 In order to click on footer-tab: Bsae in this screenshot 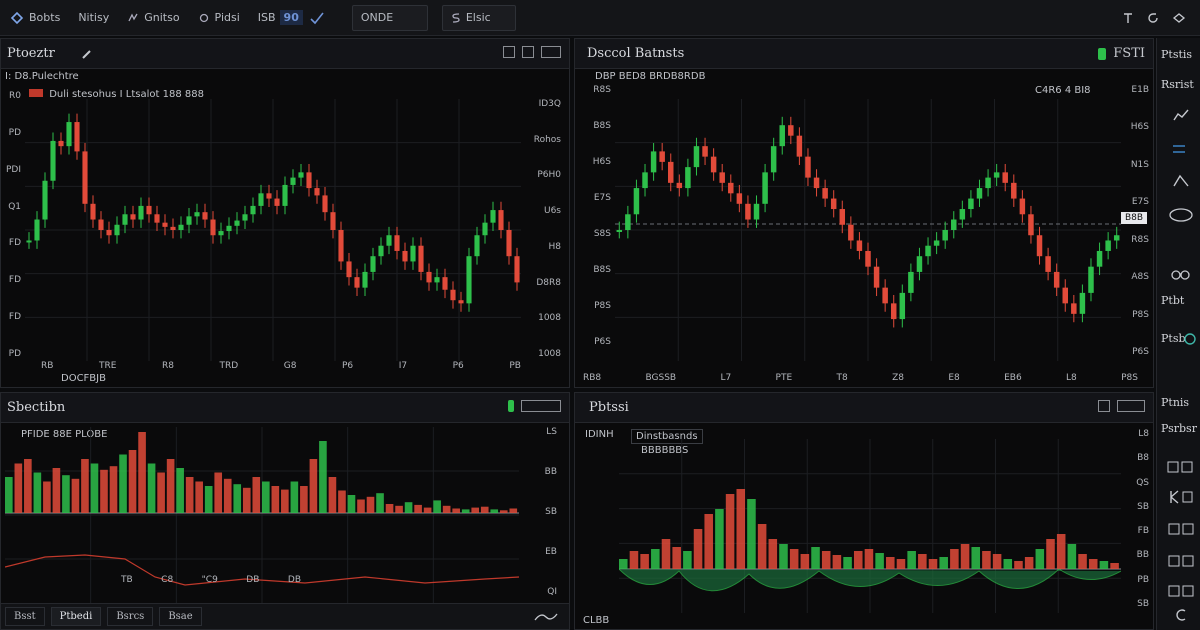, I will do `click(180, 616)`.